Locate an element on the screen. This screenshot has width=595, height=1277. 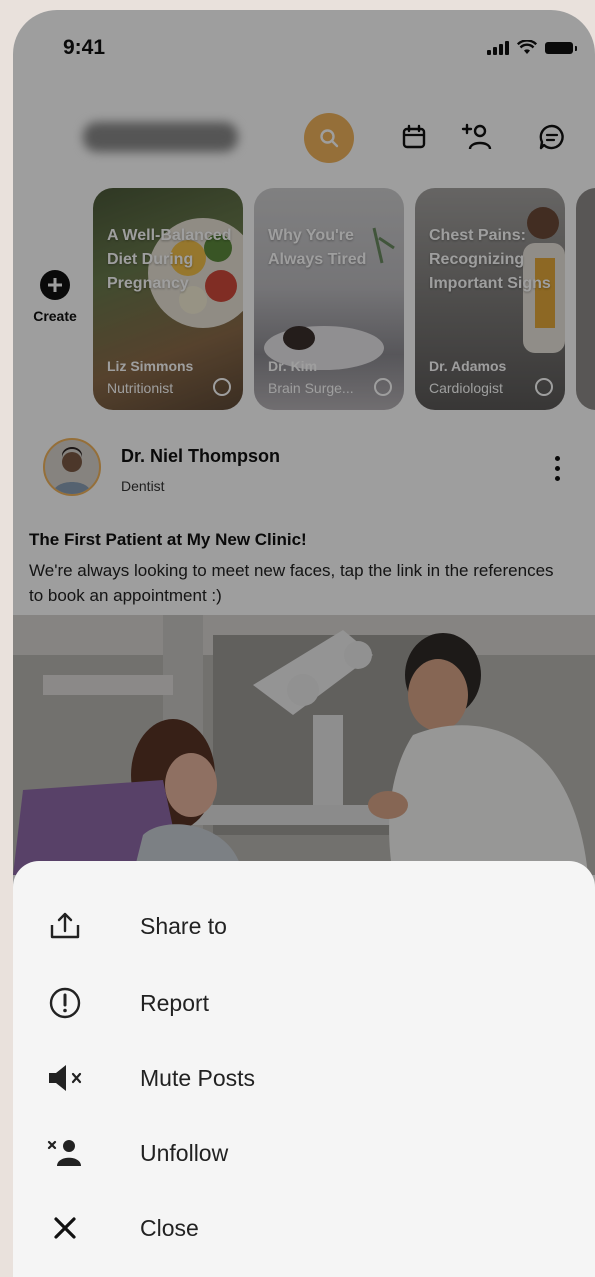
mute-posts-option: Mute Posts is located at coordinates (304, 1078).